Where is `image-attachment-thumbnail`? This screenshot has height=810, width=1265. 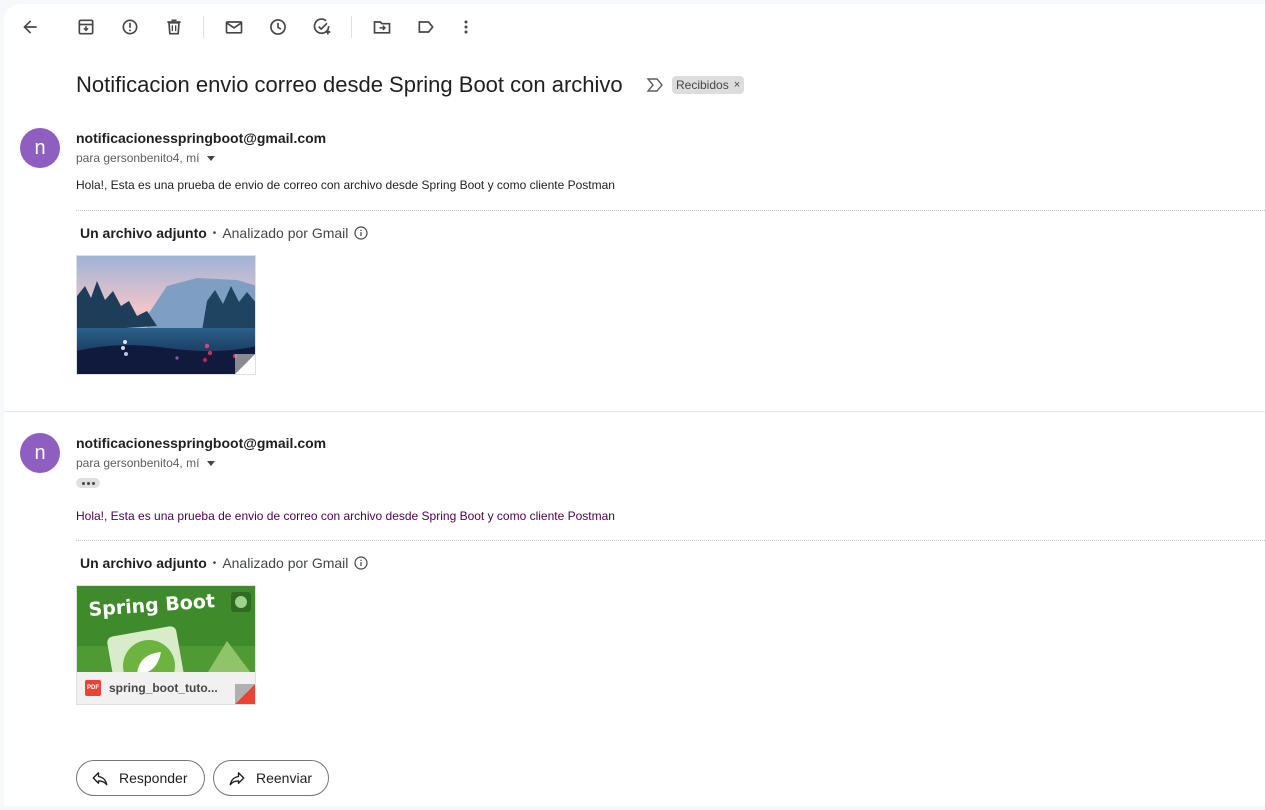 image-attachment-thumbnail is located at coordinates (166, 315).